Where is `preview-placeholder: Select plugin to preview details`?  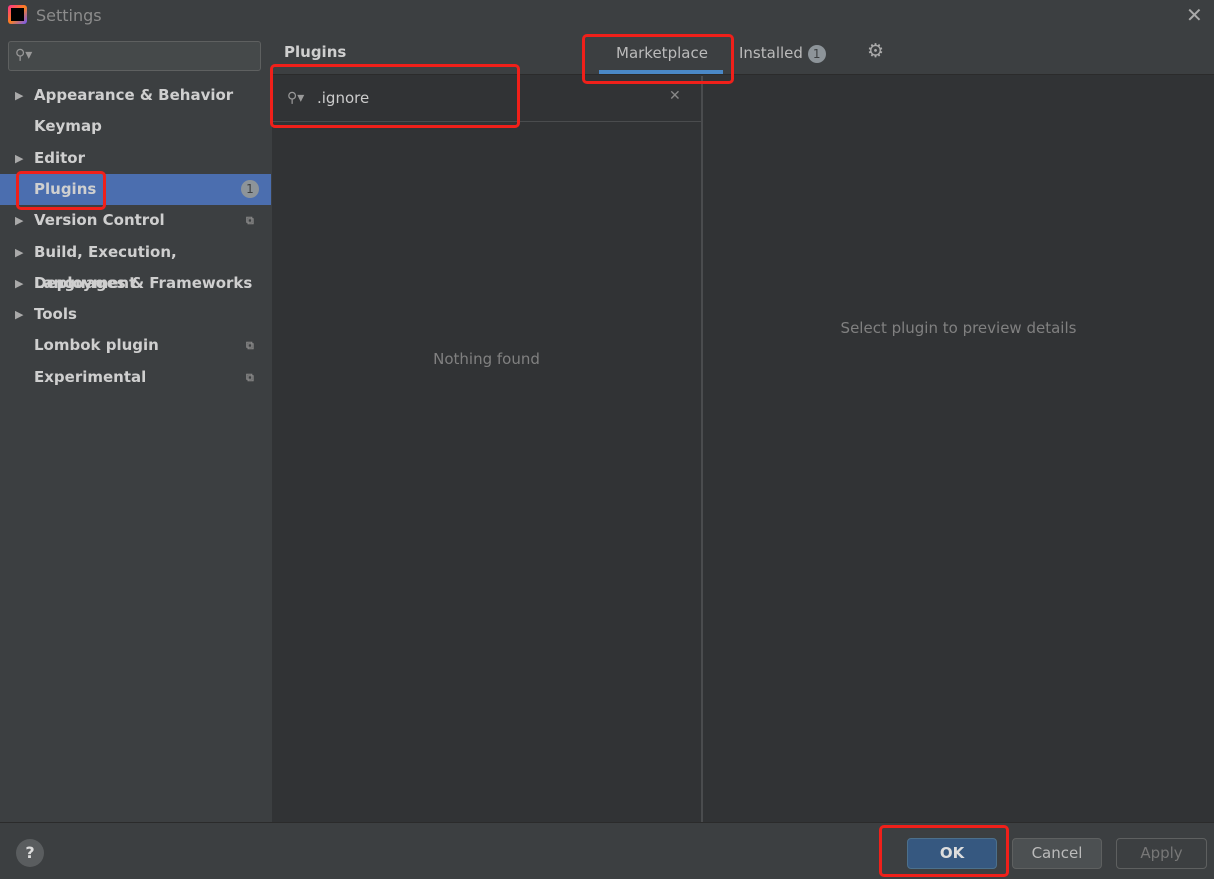
preview-placeholder: Select plugin to preview details is located at coordinates (958, 328).